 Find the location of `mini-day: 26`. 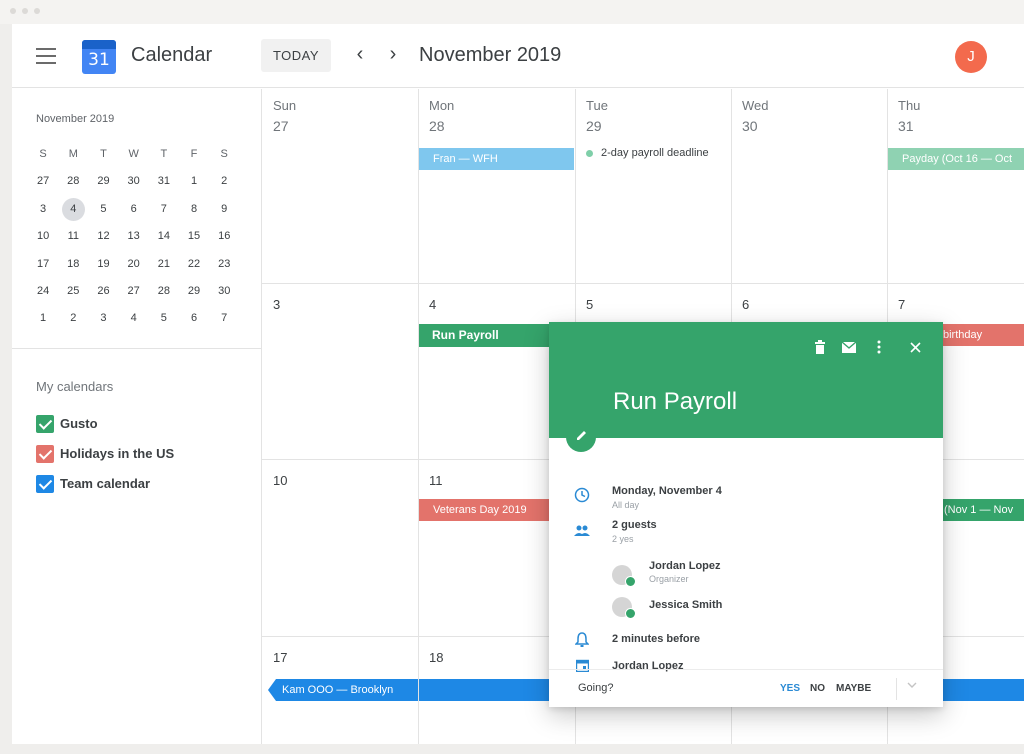

mini-day: 26 is located at coordinates (103, 291).